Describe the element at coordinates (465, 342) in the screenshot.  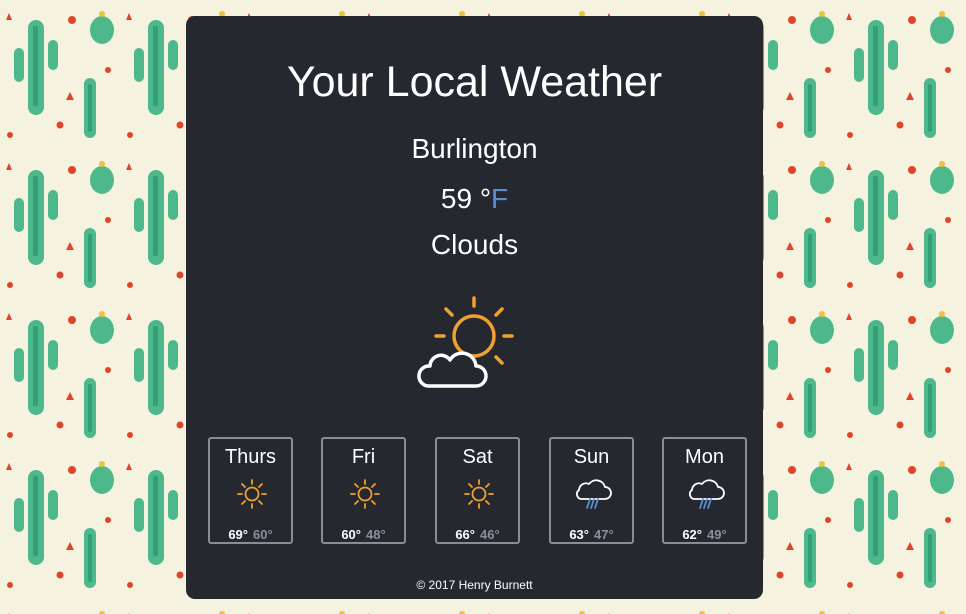
I see `partly-cloudy-icon` at that location.